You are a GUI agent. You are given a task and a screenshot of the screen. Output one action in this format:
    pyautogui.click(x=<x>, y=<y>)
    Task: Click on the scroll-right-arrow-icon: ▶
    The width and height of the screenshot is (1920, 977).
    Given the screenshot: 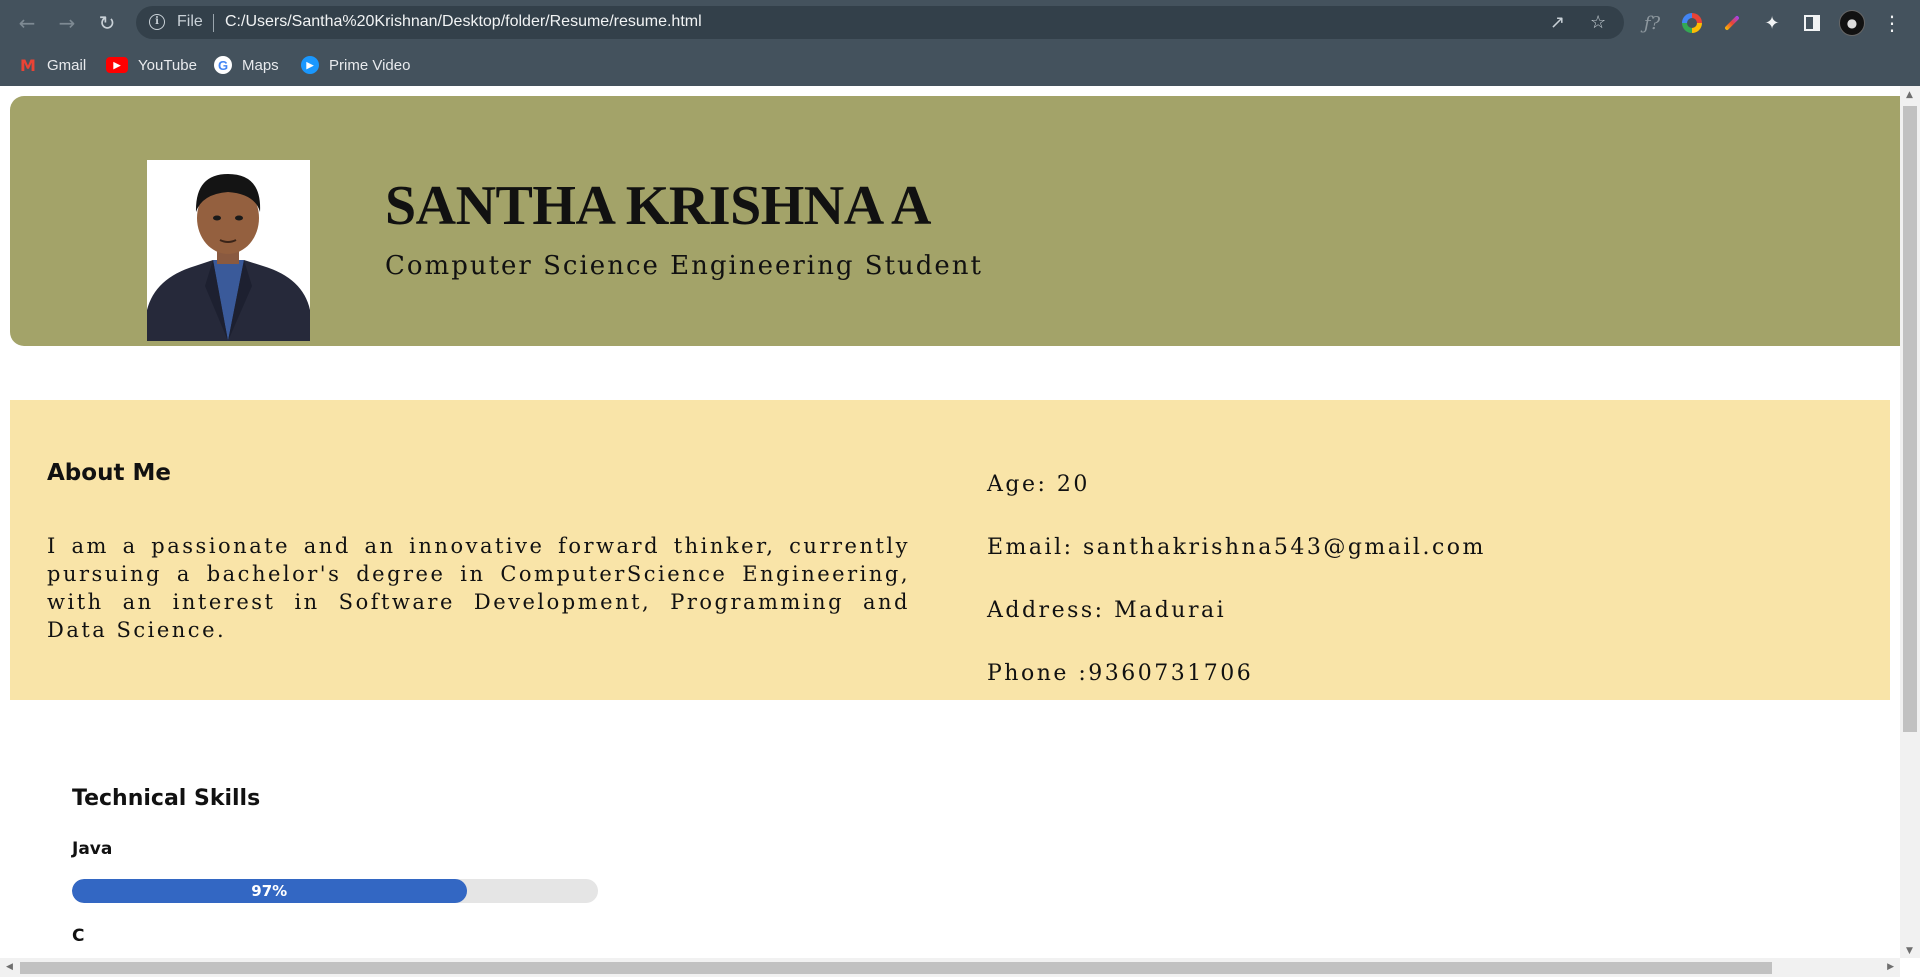 What is the action you would take?
    pyautogui.click(x=1890, y=967)
    